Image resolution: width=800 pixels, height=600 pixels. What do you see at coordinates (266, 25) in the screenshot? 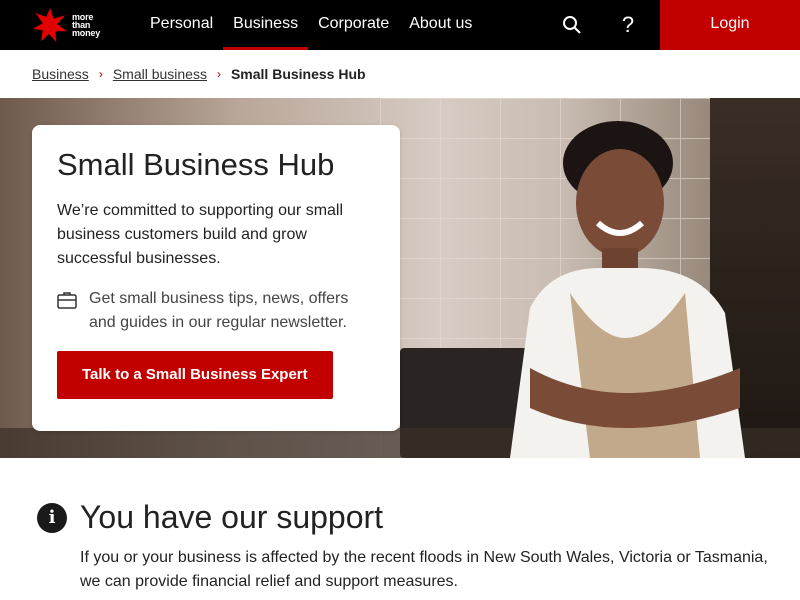
I see `nav-item-business: Business` at bounding box center [266, 25].